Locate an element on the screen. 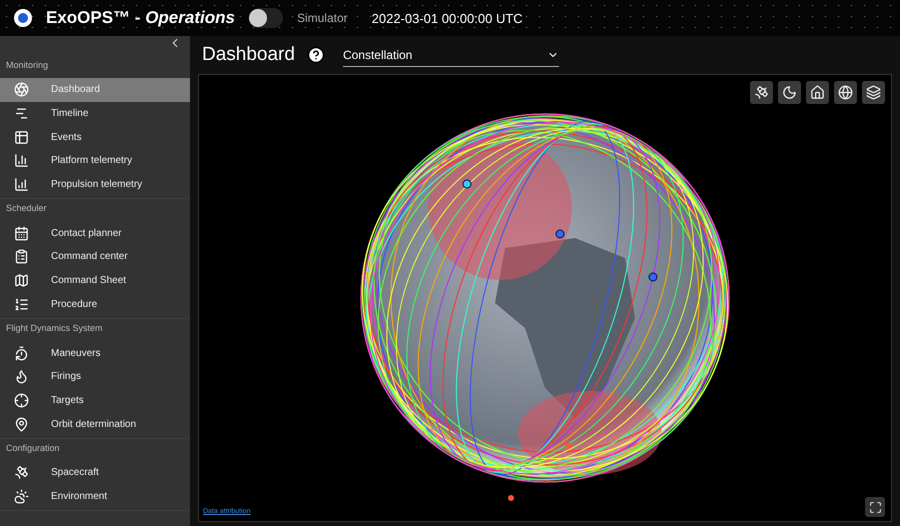 This screenshot has width=900, height=526. home-icon is located at coordinates (817, 92).